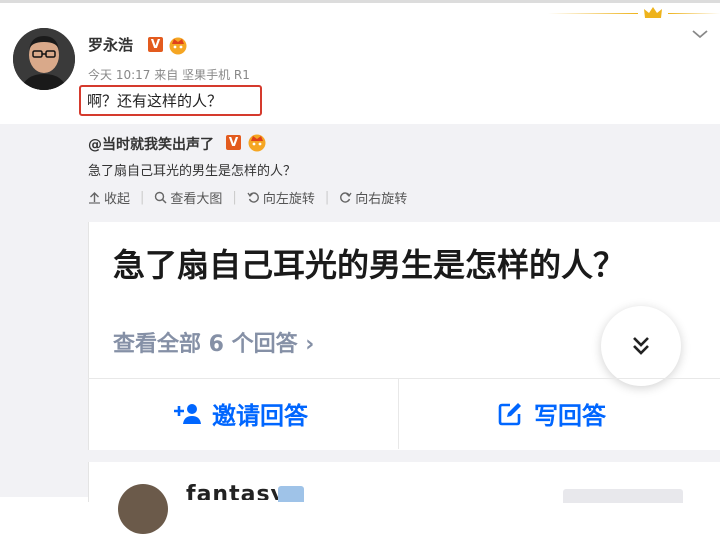 Image resolution: width=720 pixels, height=534 pixels. I want to click on post-text: 啊？还有这样的人？, so click(155, 101).